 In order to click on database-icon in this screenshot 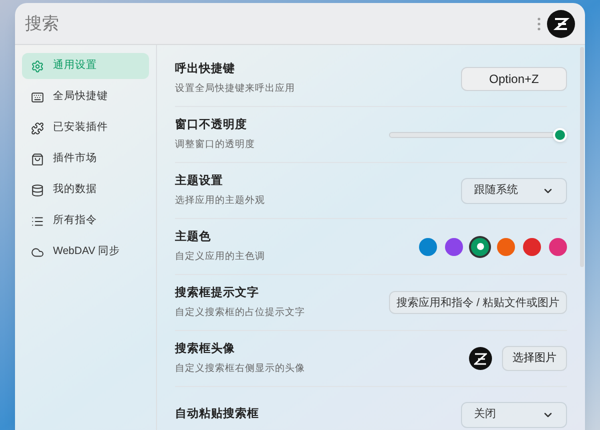, I will do `click(37, 190)`.